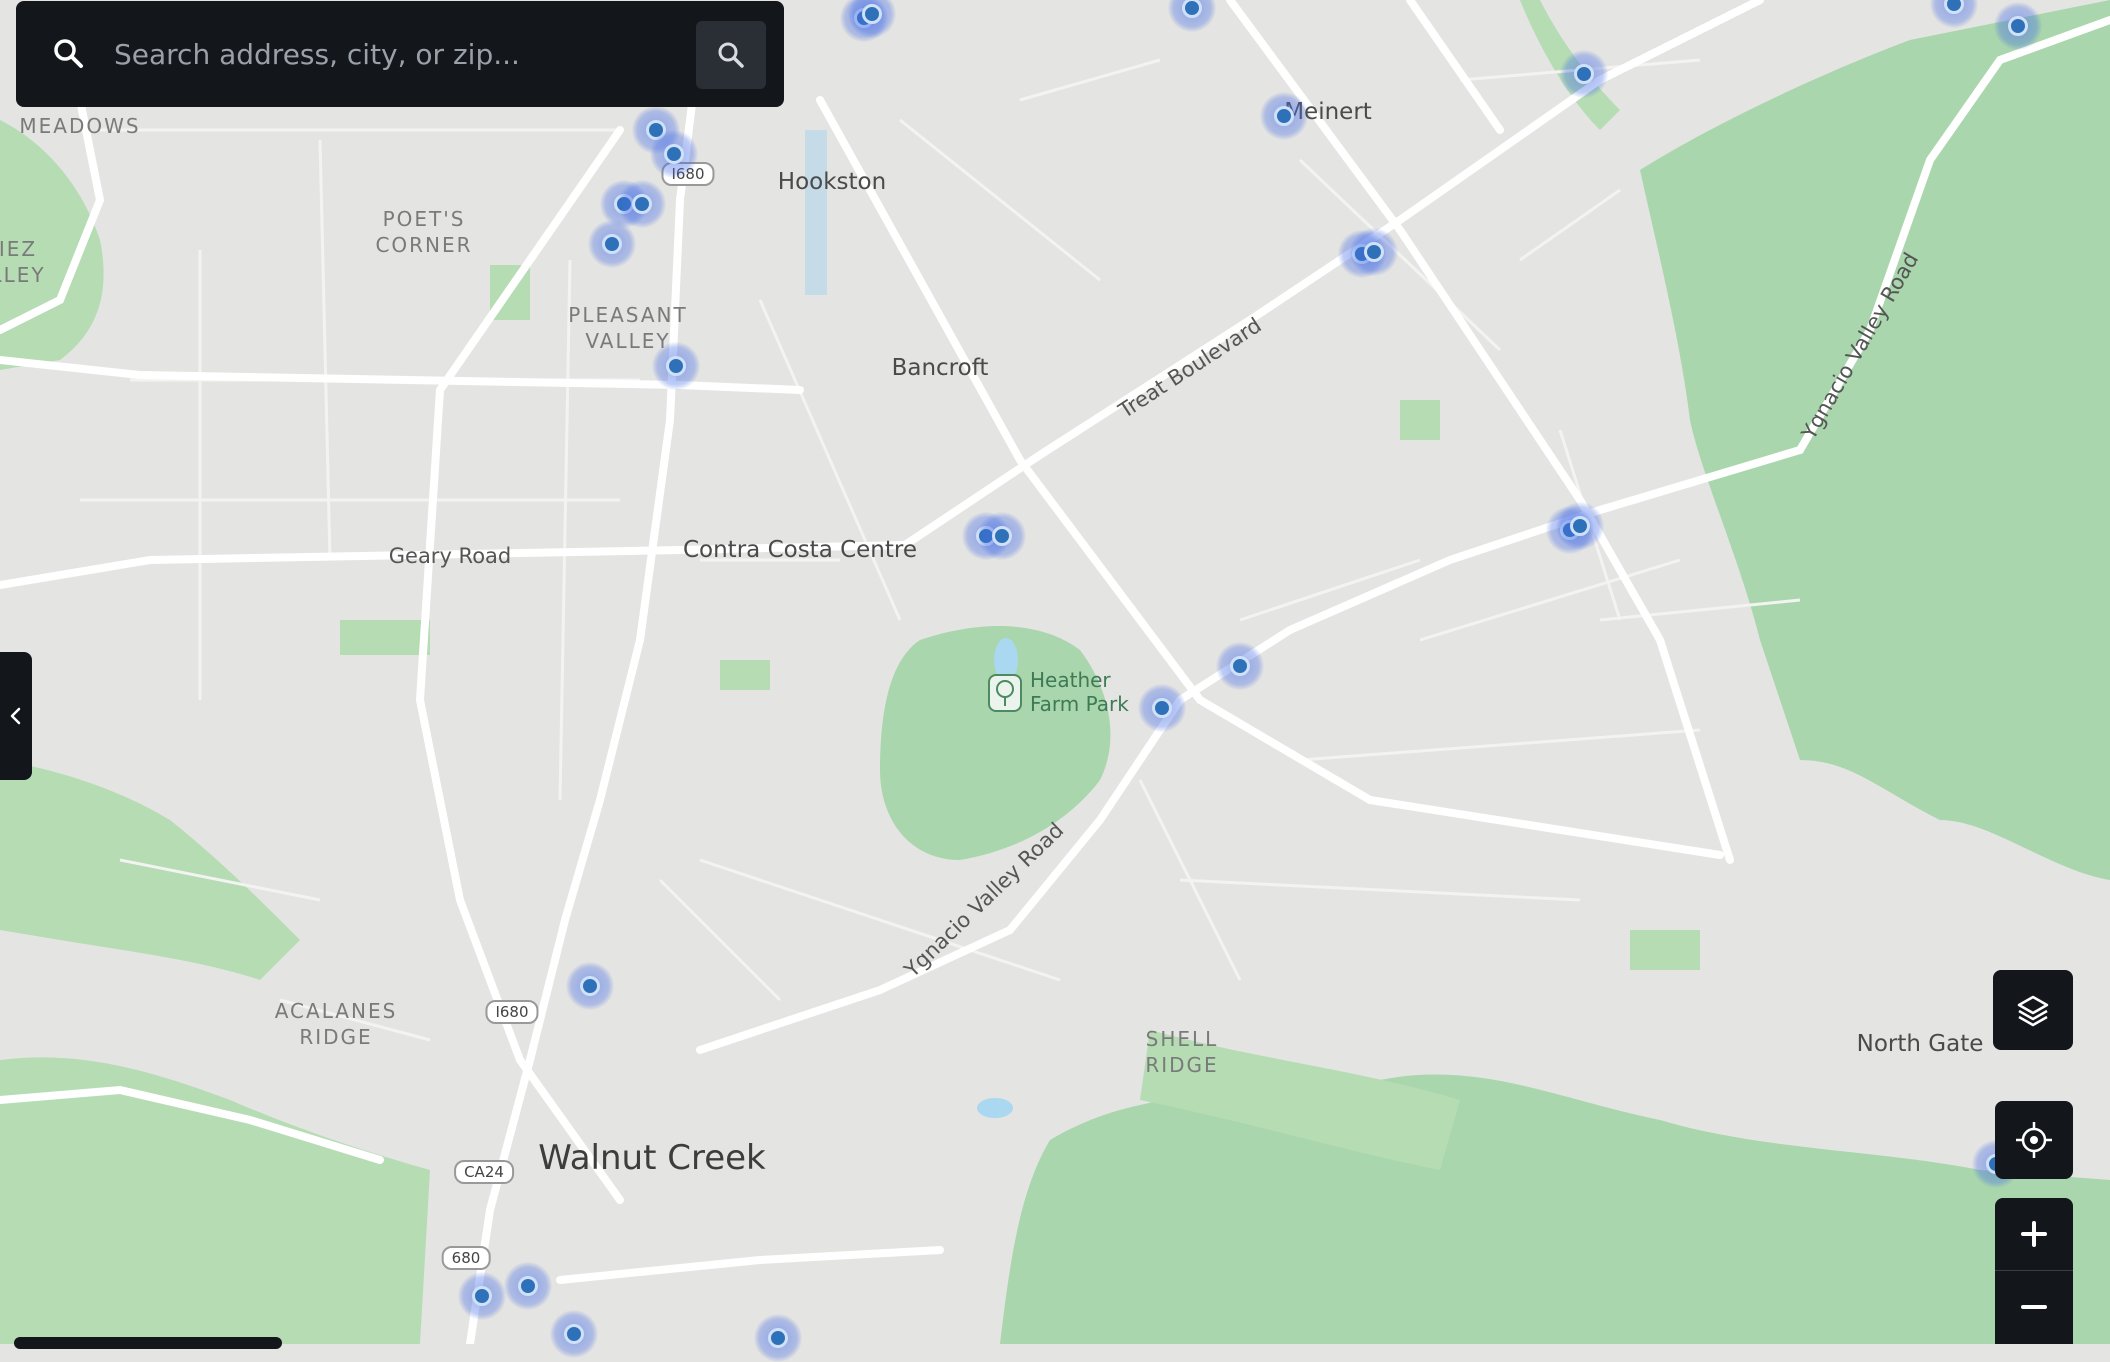 This screenshot has width=2110, height=1362. Describe the element at coordinates (424, 232) in the screenshot. I see `area-label-poets-corner: POET'S CORNER` at that location.